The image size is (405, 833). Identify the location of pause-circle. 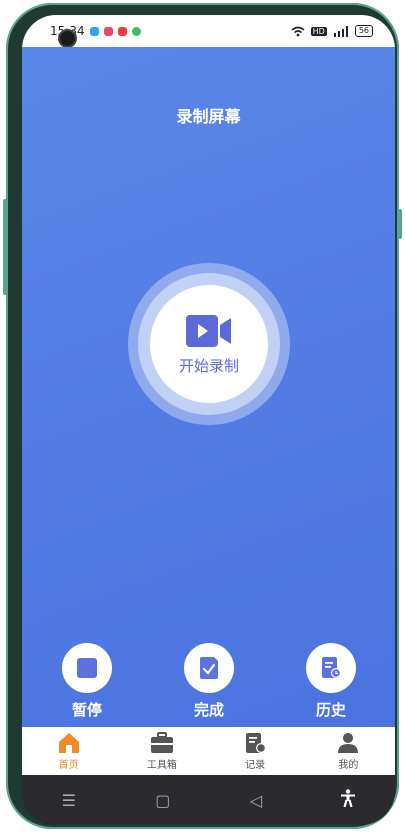
(87, 668).